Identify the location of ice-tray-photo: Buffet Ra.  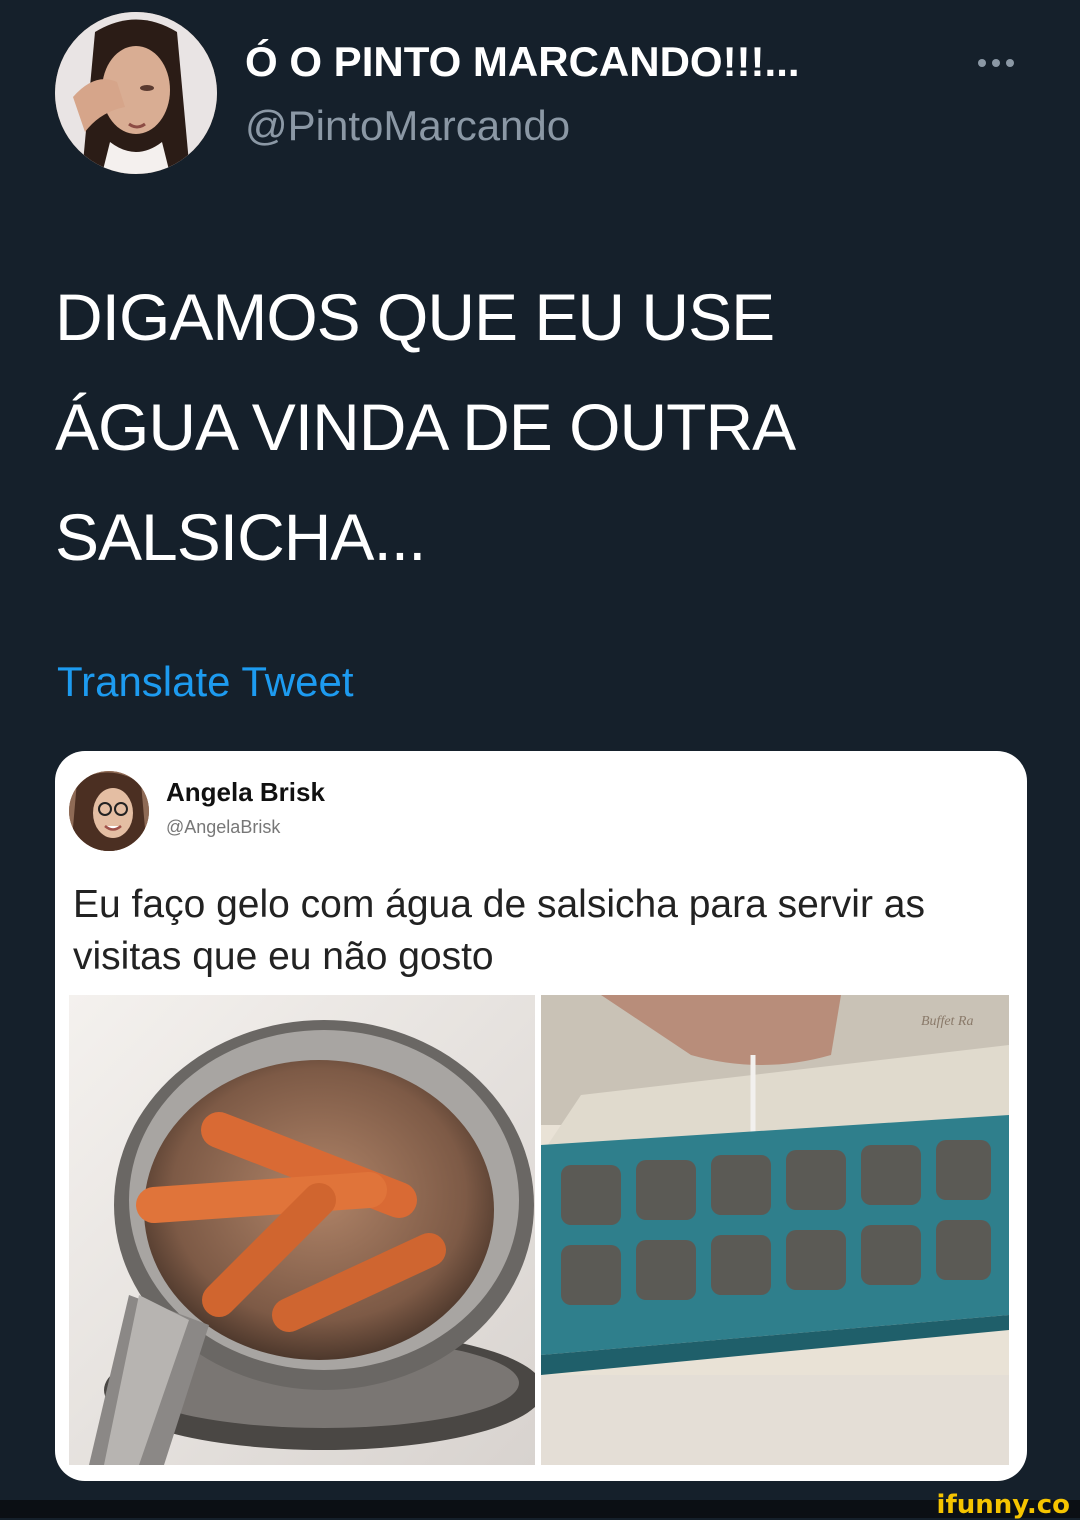
(775, 1230).